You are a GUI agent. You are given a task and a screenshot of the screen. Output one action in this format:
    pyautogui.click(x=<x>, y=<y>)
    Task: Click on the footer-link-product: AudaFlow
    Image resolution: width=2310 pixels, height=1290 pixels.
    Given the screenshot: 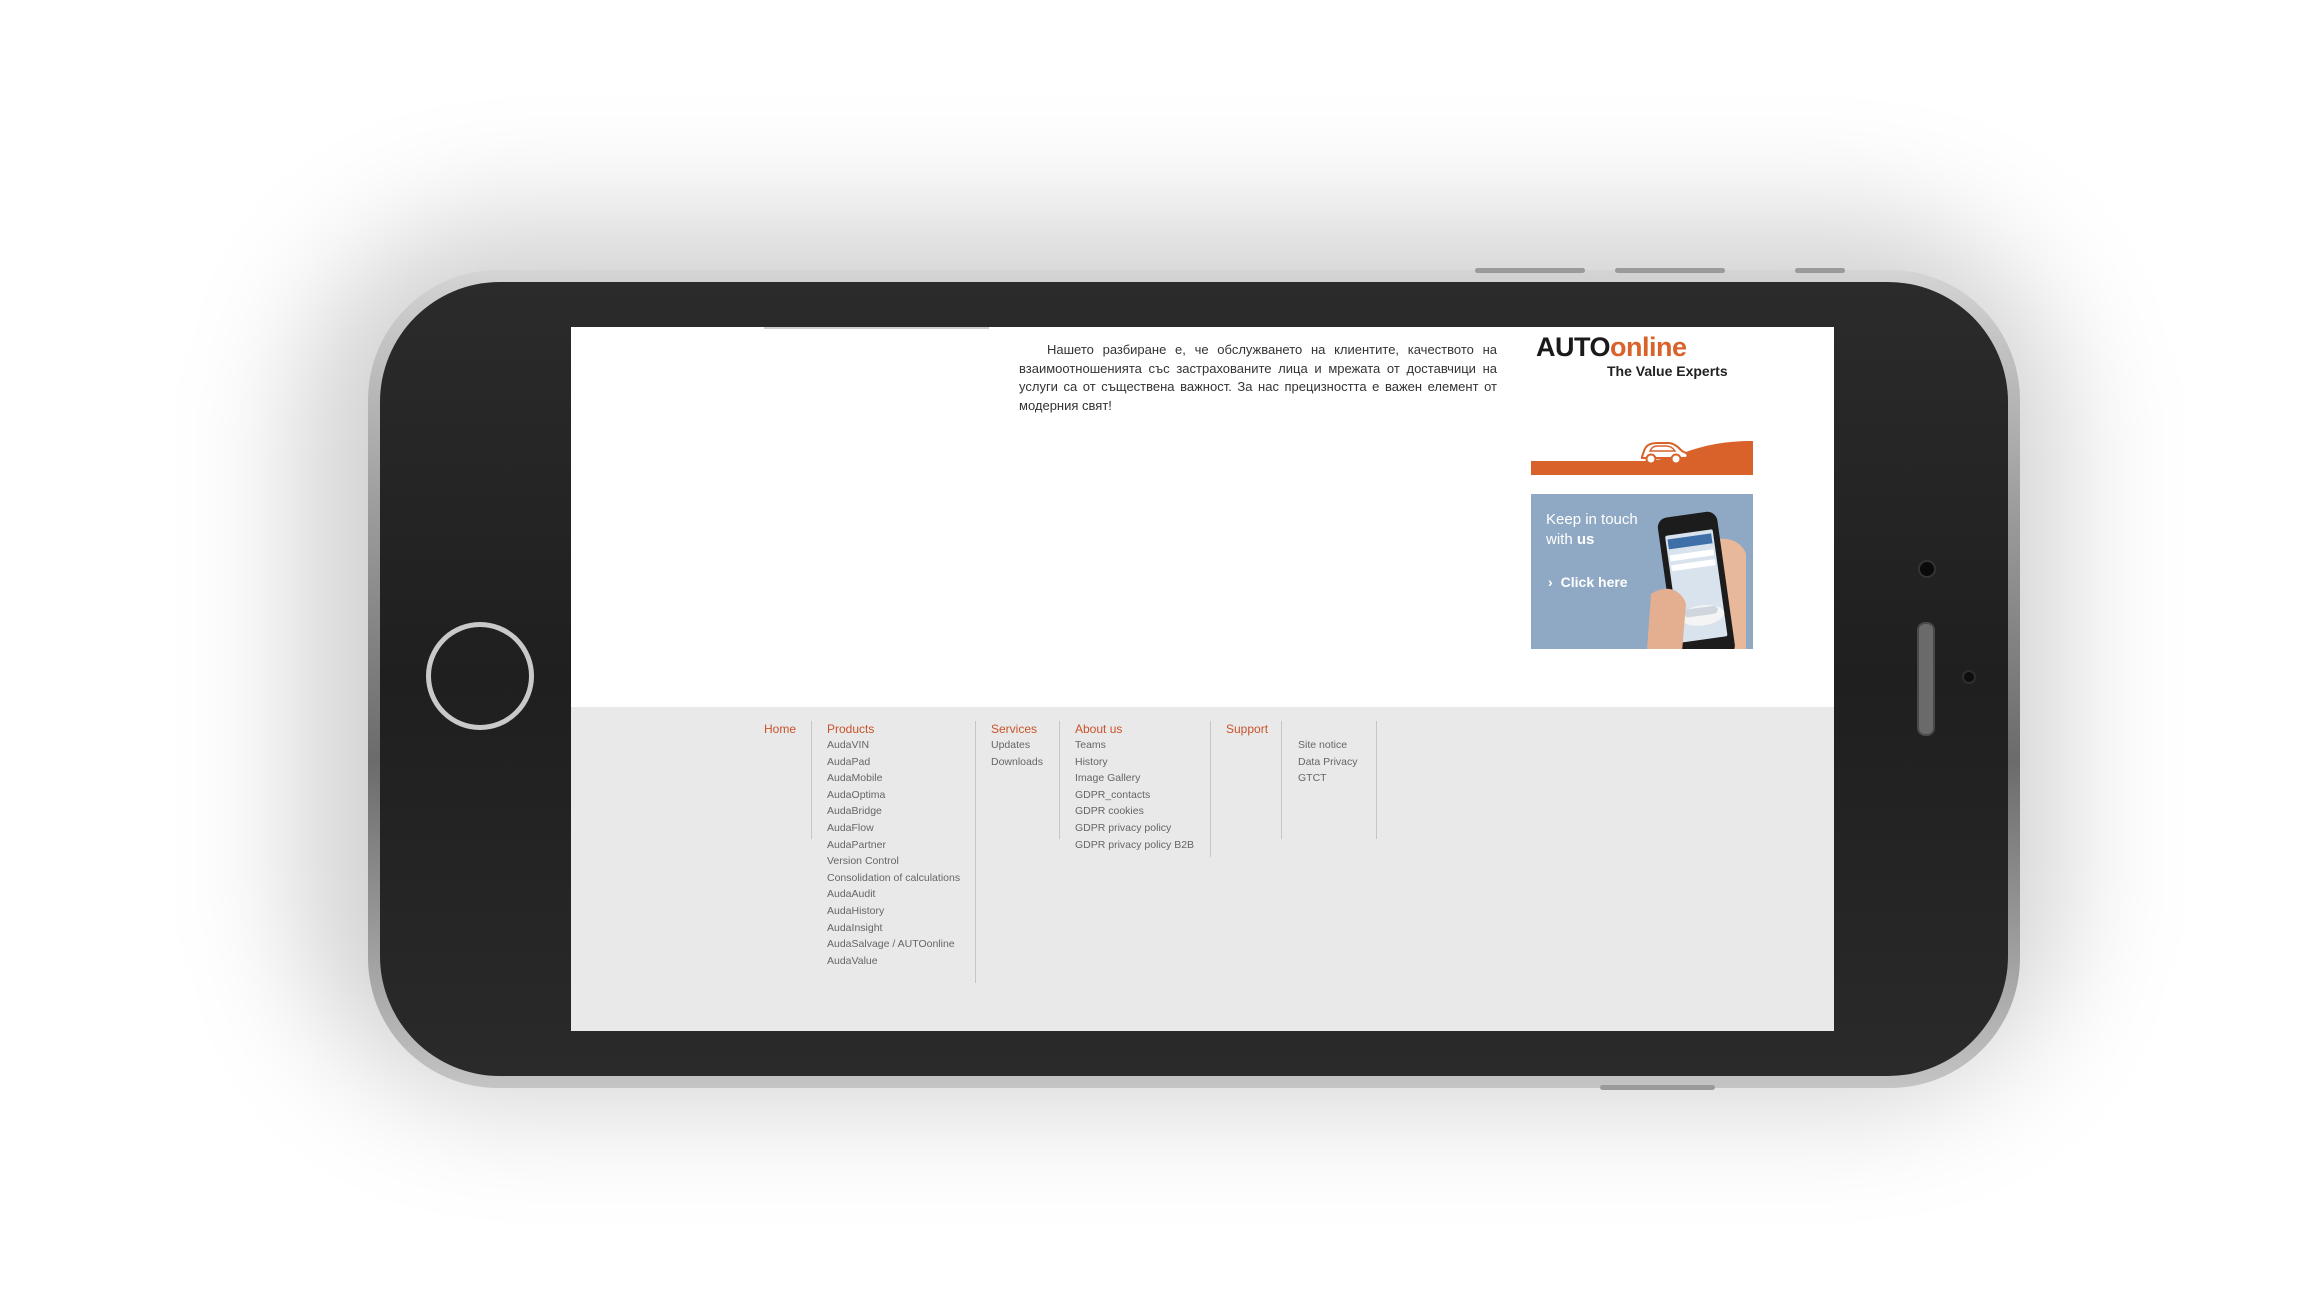 What is the action you would take?
    pyautogui.click(x=893, y=828)
    